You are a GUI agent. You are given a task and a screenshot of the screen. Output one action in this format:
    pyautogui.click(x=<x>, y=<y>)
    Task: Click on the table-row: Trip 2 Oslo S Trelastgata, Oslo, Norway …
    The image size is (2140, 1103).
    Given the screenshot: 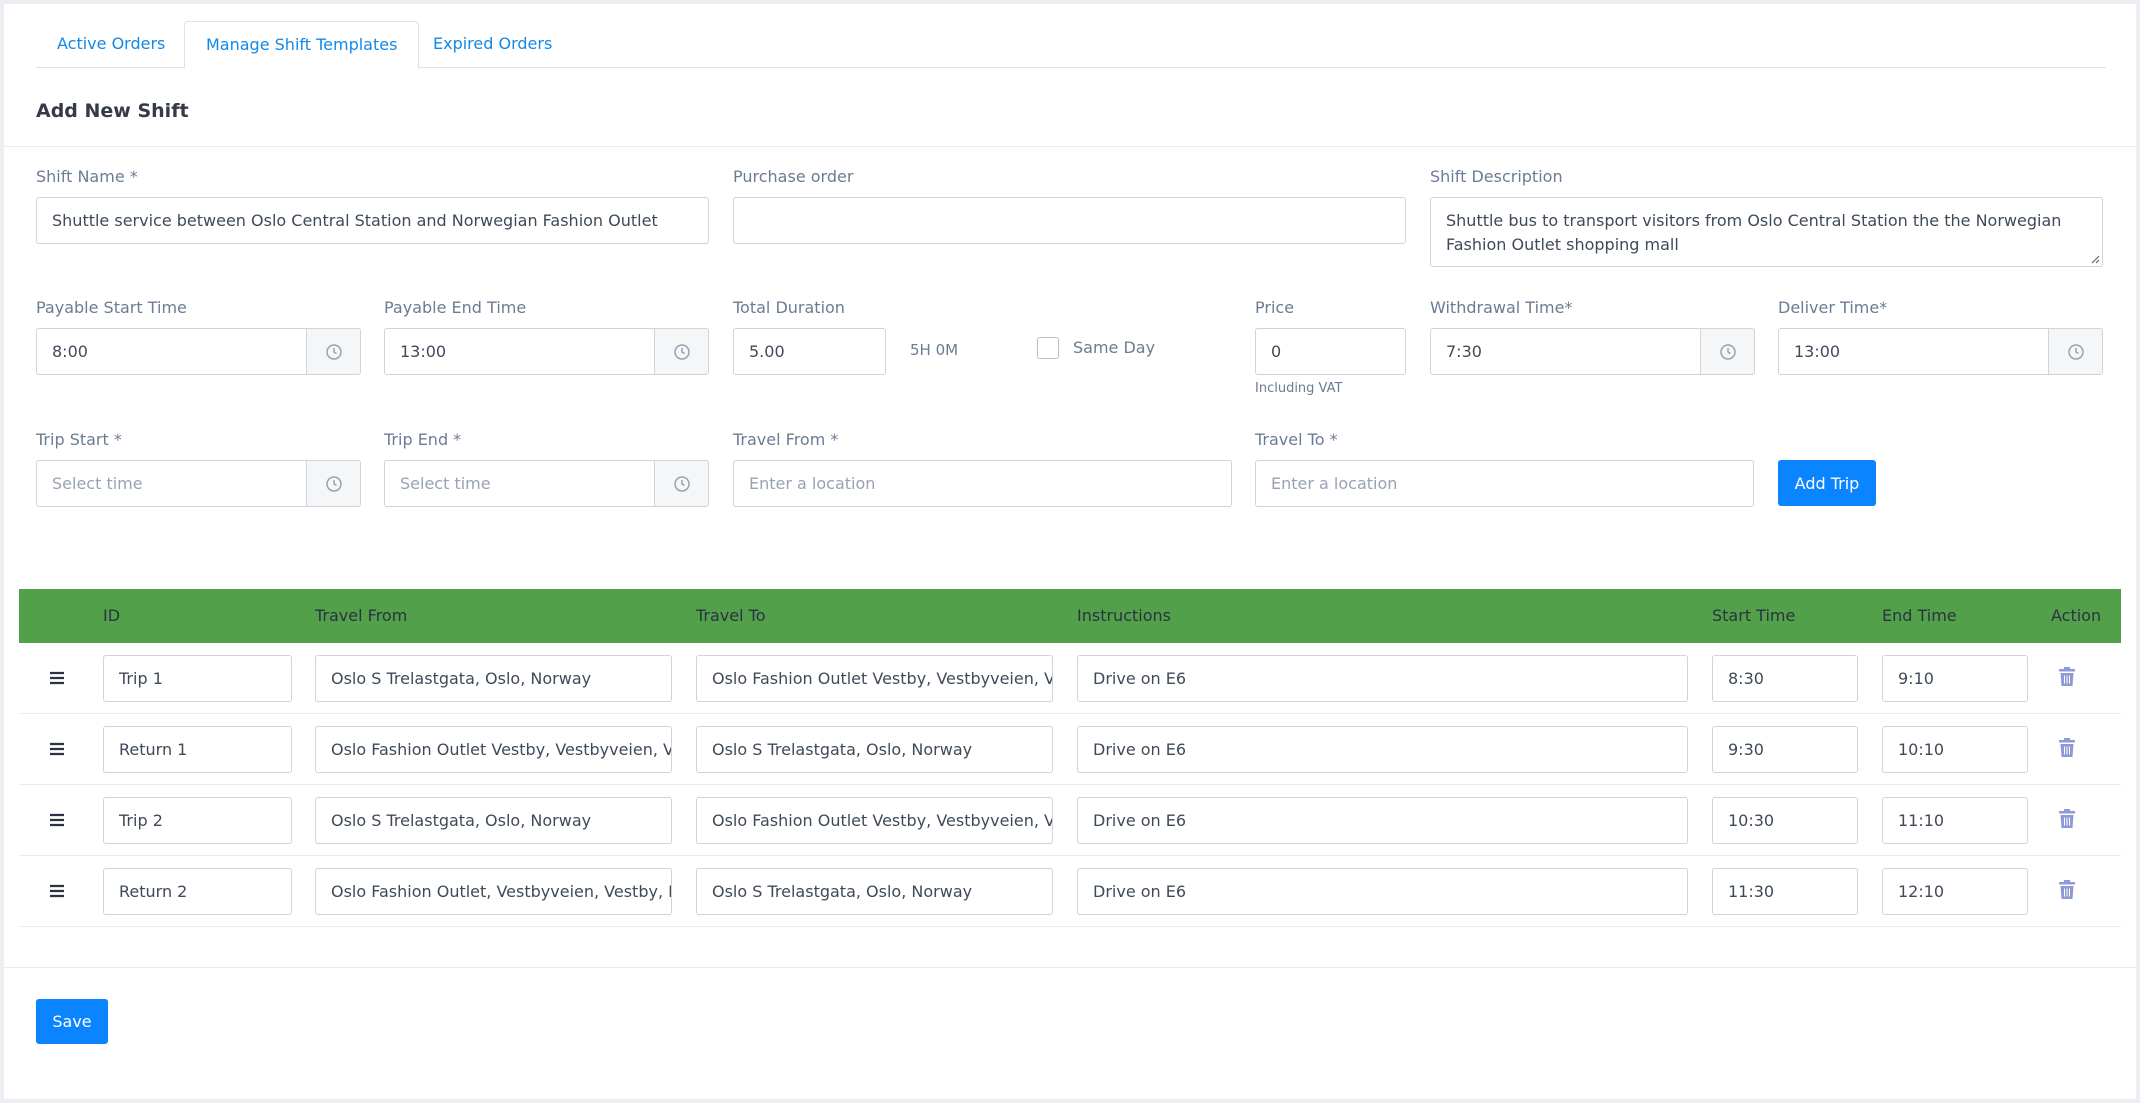 What is the action you would take?
    pyautogui.click(x=1070, y=820)
    